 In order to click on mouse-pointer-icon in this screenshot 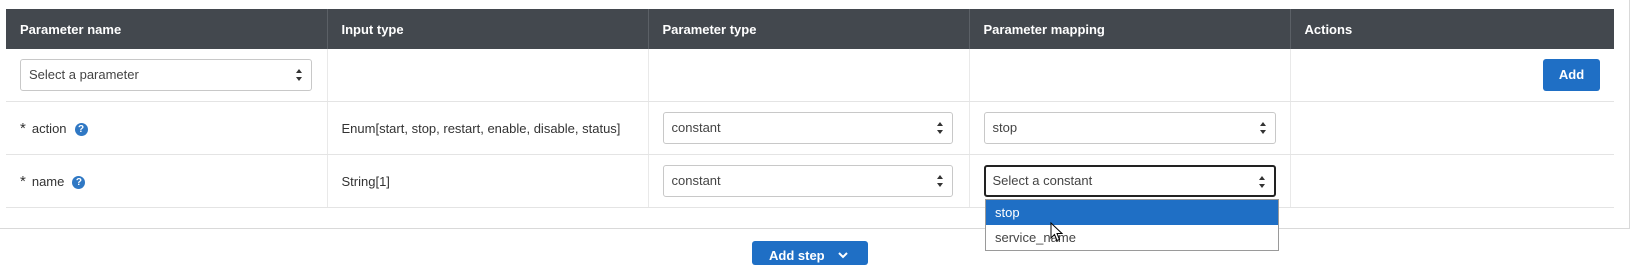, I will do `click(1056, 232)`.